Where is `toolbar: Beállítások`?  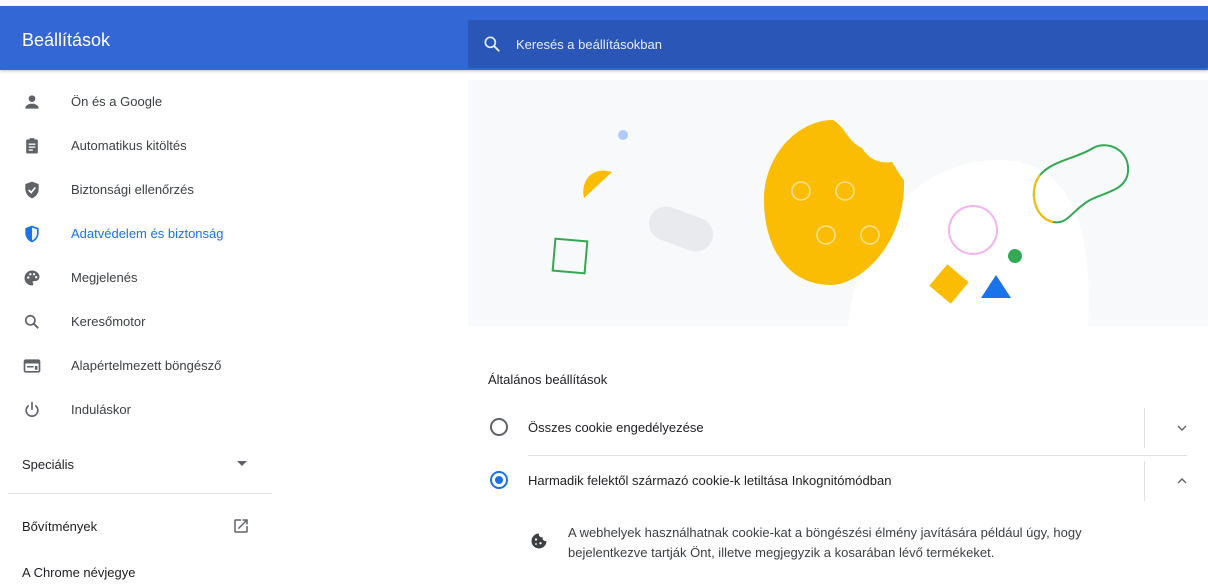 toolbar: Beállítások is located at coordinates (604, 38).